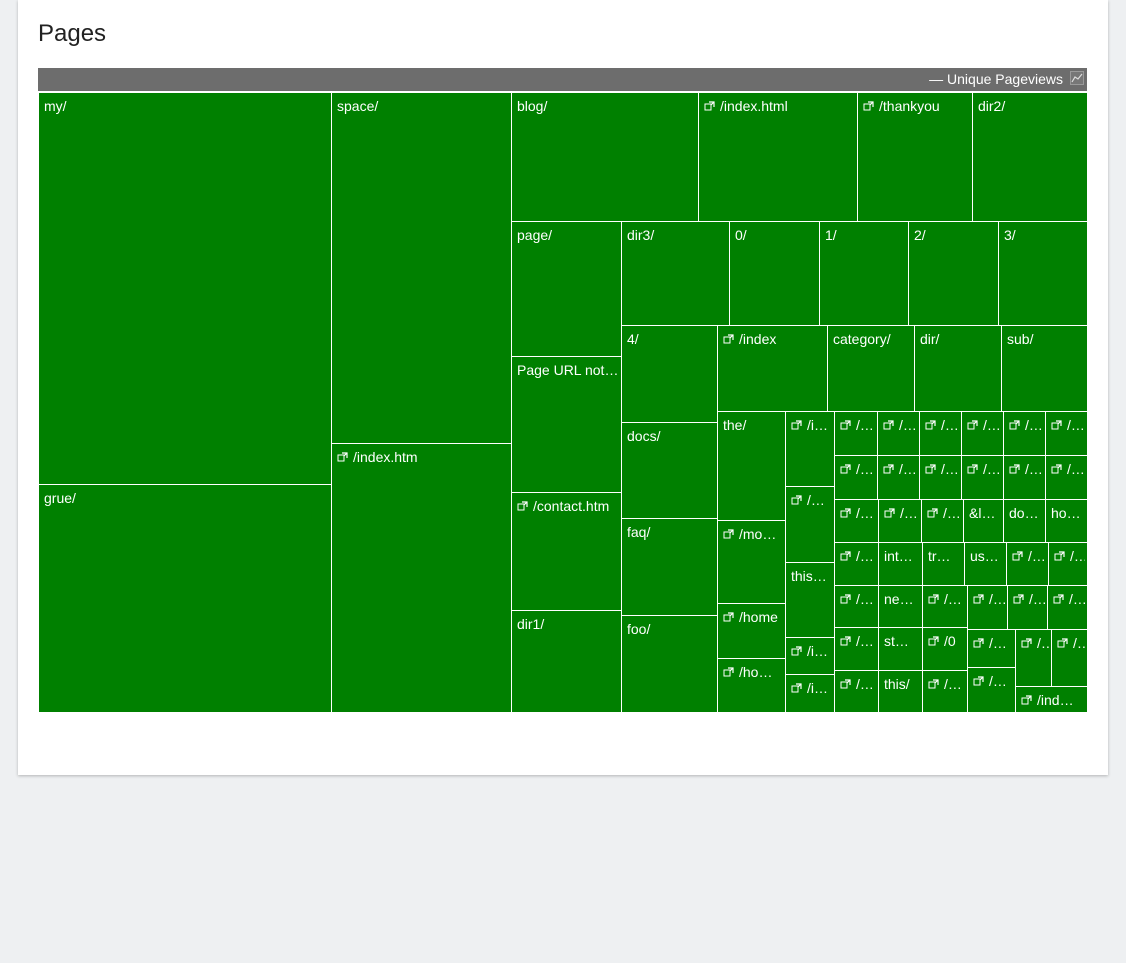  I want to click on treemap-cell: Page URL not defined, so click(566, 424).